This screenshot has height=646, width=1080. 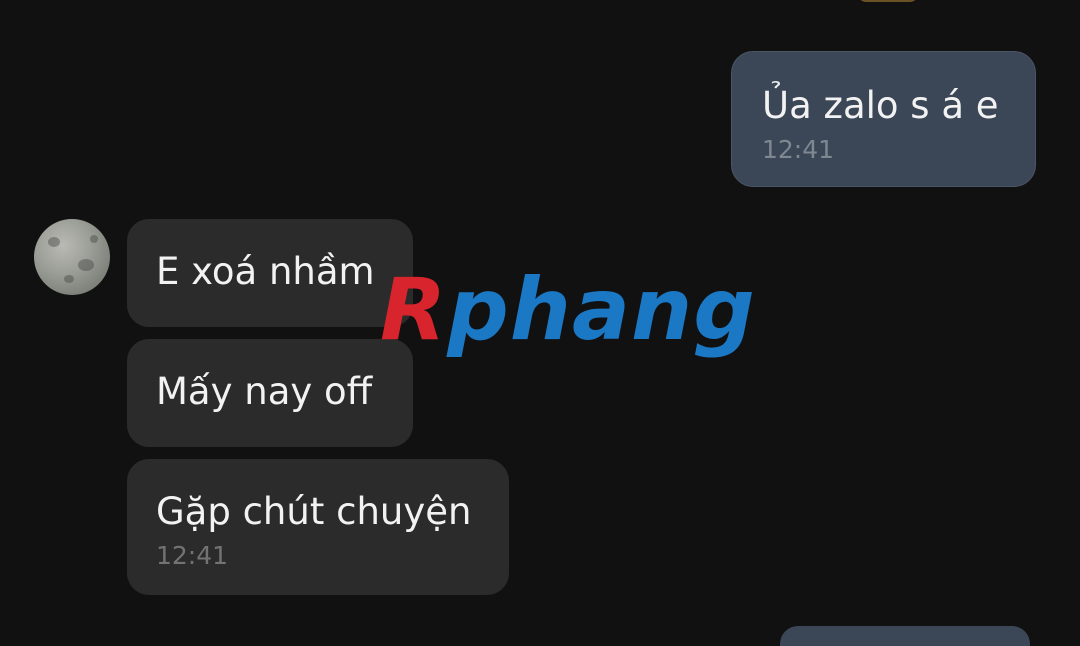 I want to click on previous-message-avatar-edge, so click(x=888, y=1).